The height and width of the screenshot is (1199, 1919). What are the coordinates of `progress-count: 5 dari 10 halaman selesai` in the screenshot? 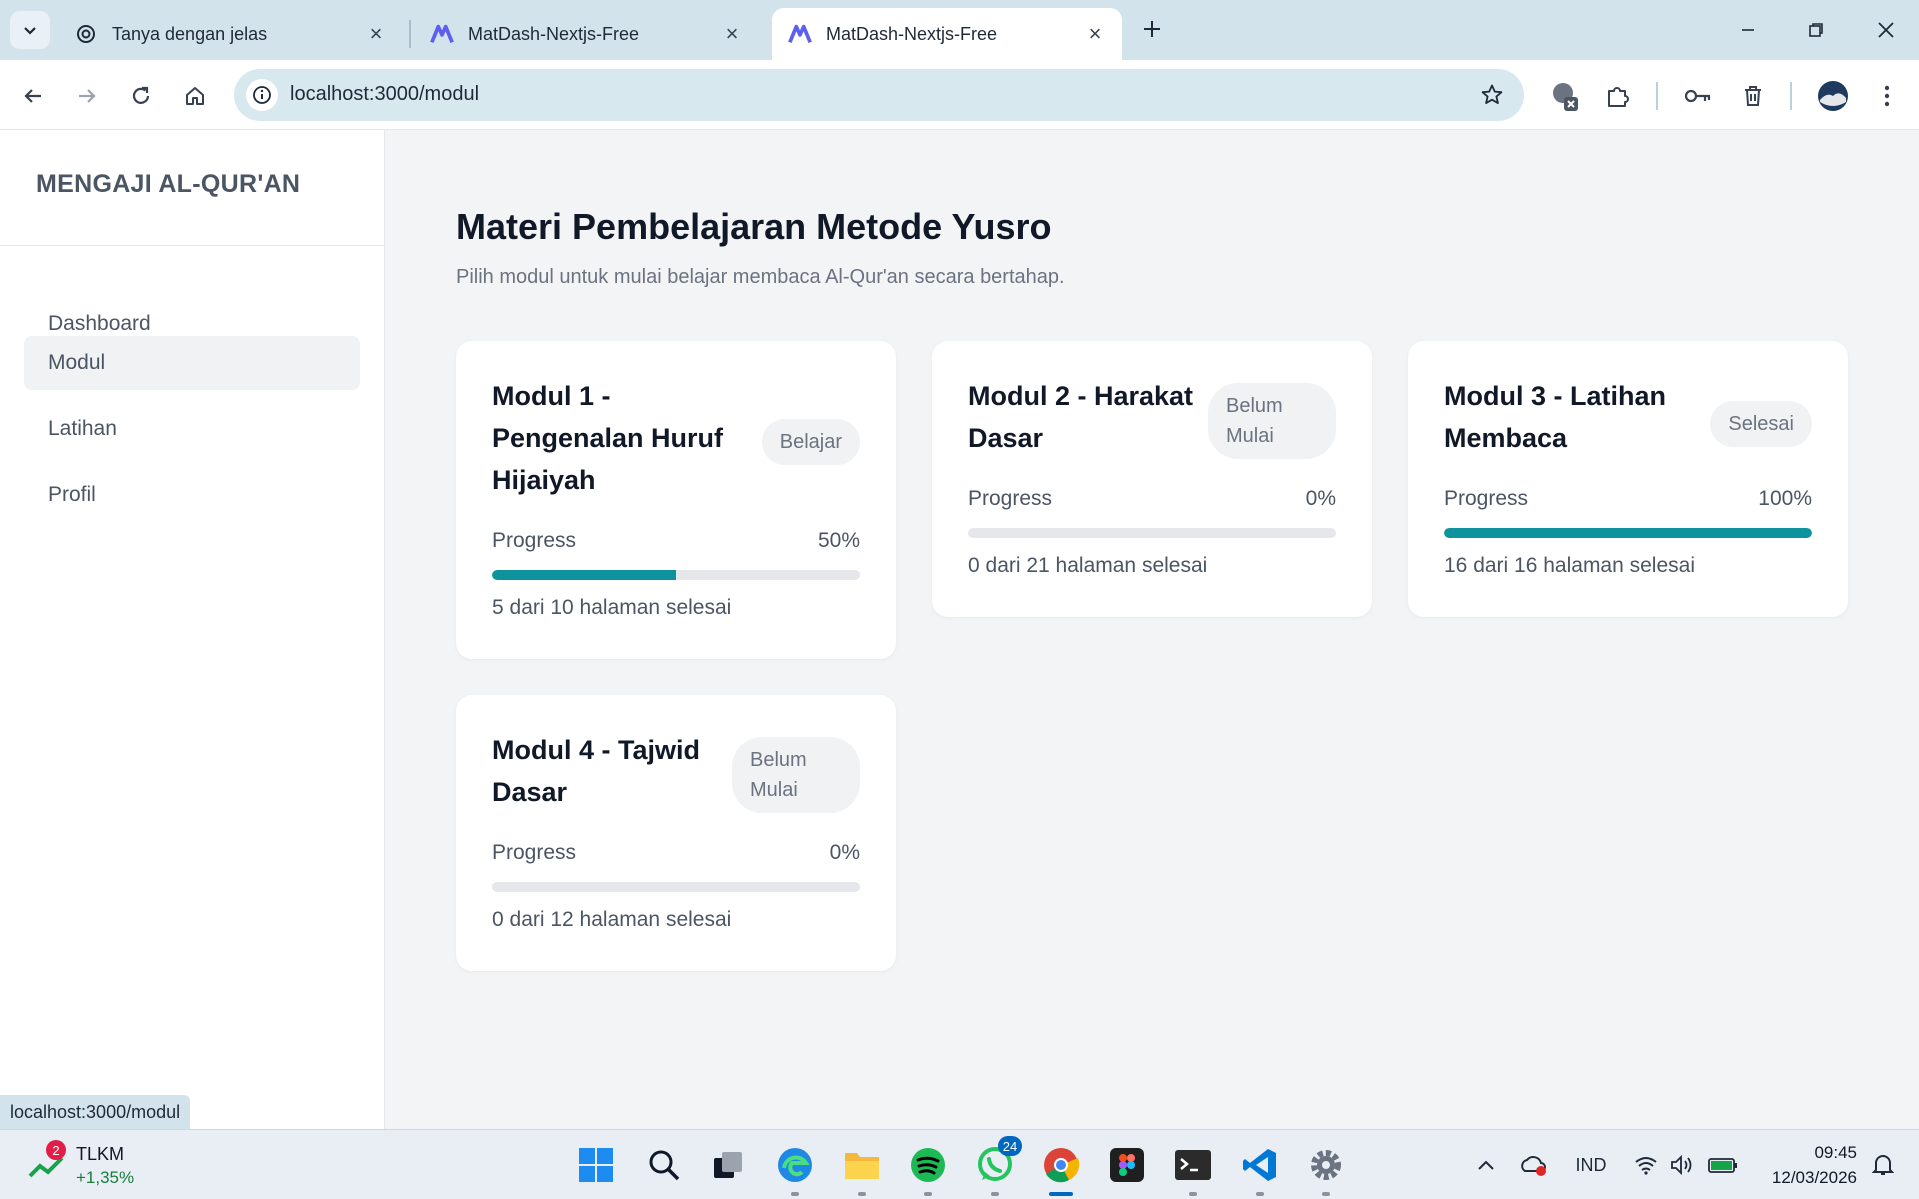 It's located at (612, 607).